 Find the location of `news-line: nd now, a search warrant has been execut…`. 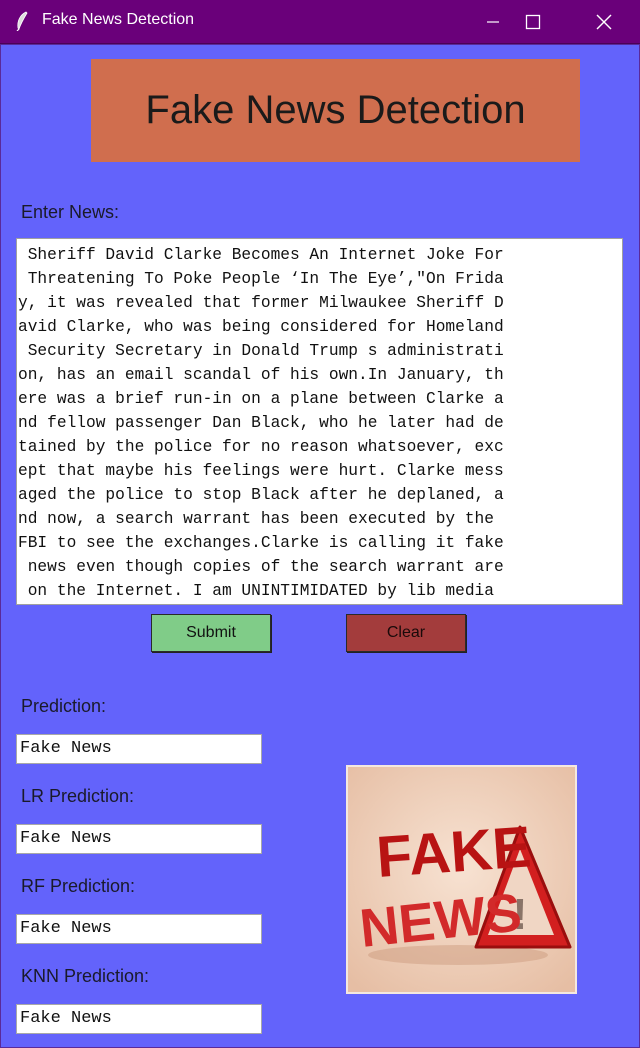

news-line: nd now, a search warrant has been execut… is located at coordinates (261, 519).